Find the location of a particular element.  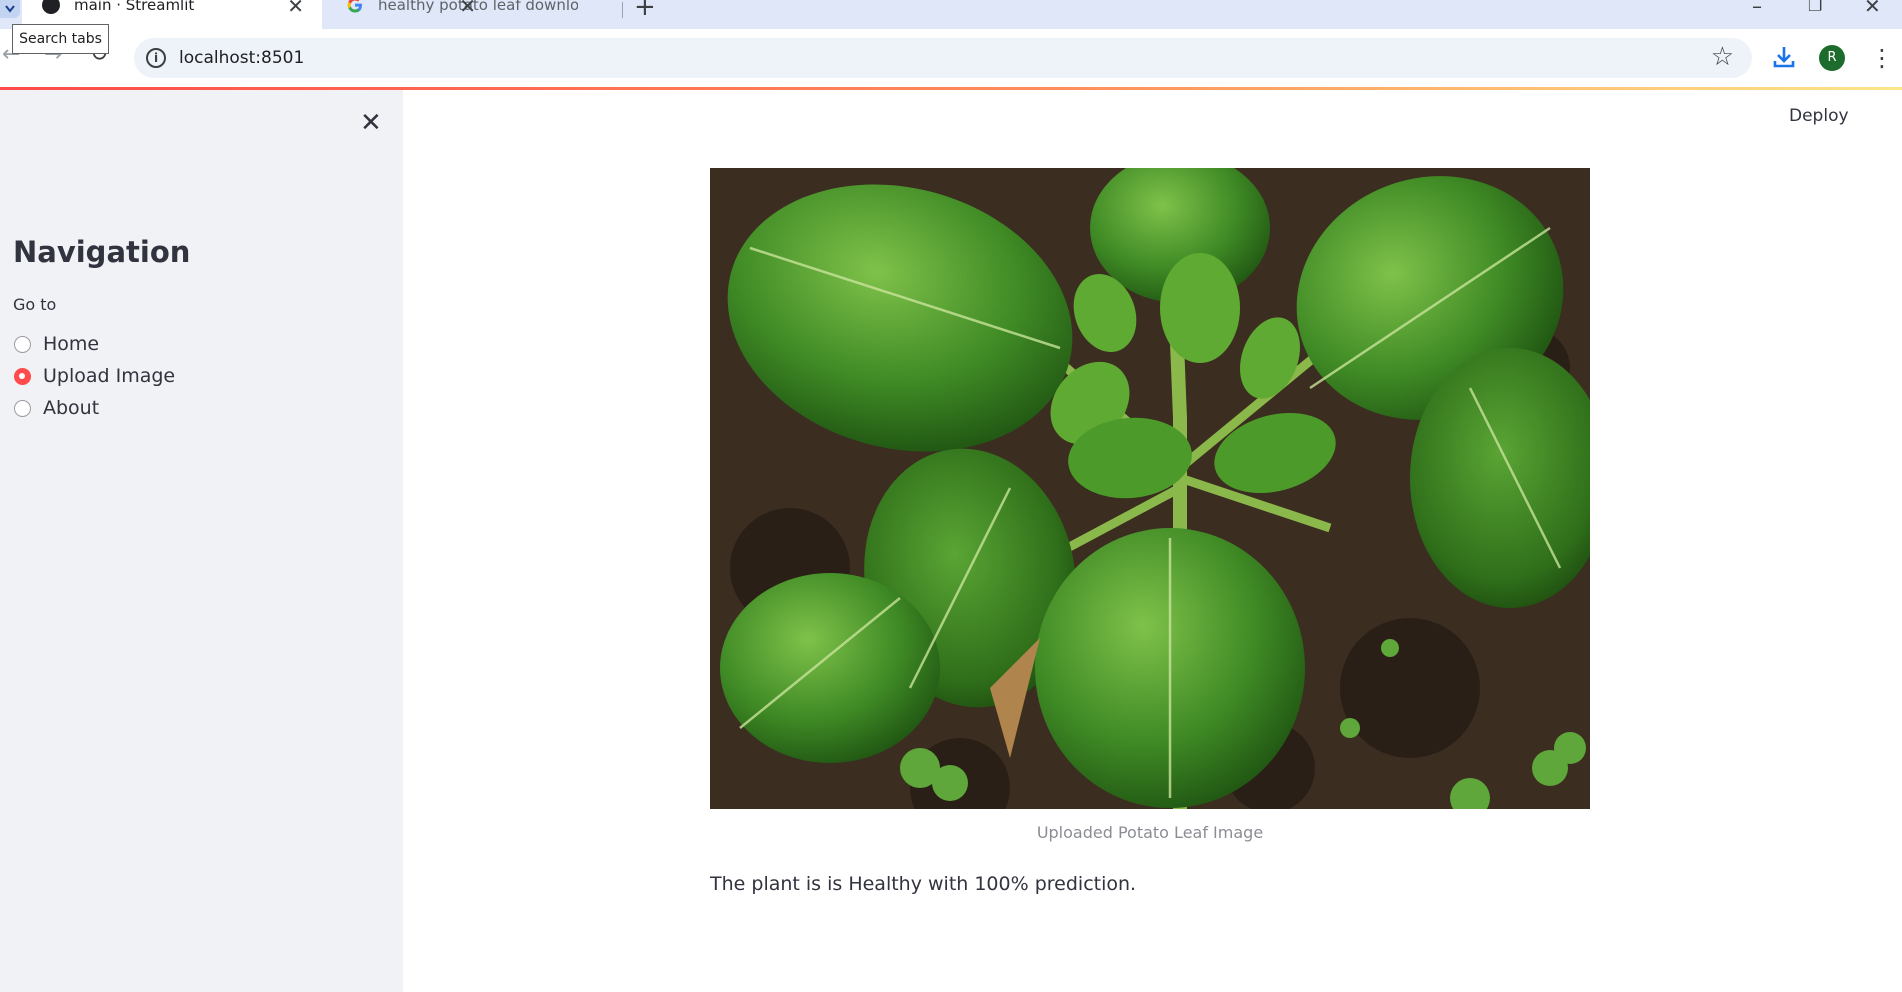

maximize-icon: ❐ is located at coordinates (1815, 7).